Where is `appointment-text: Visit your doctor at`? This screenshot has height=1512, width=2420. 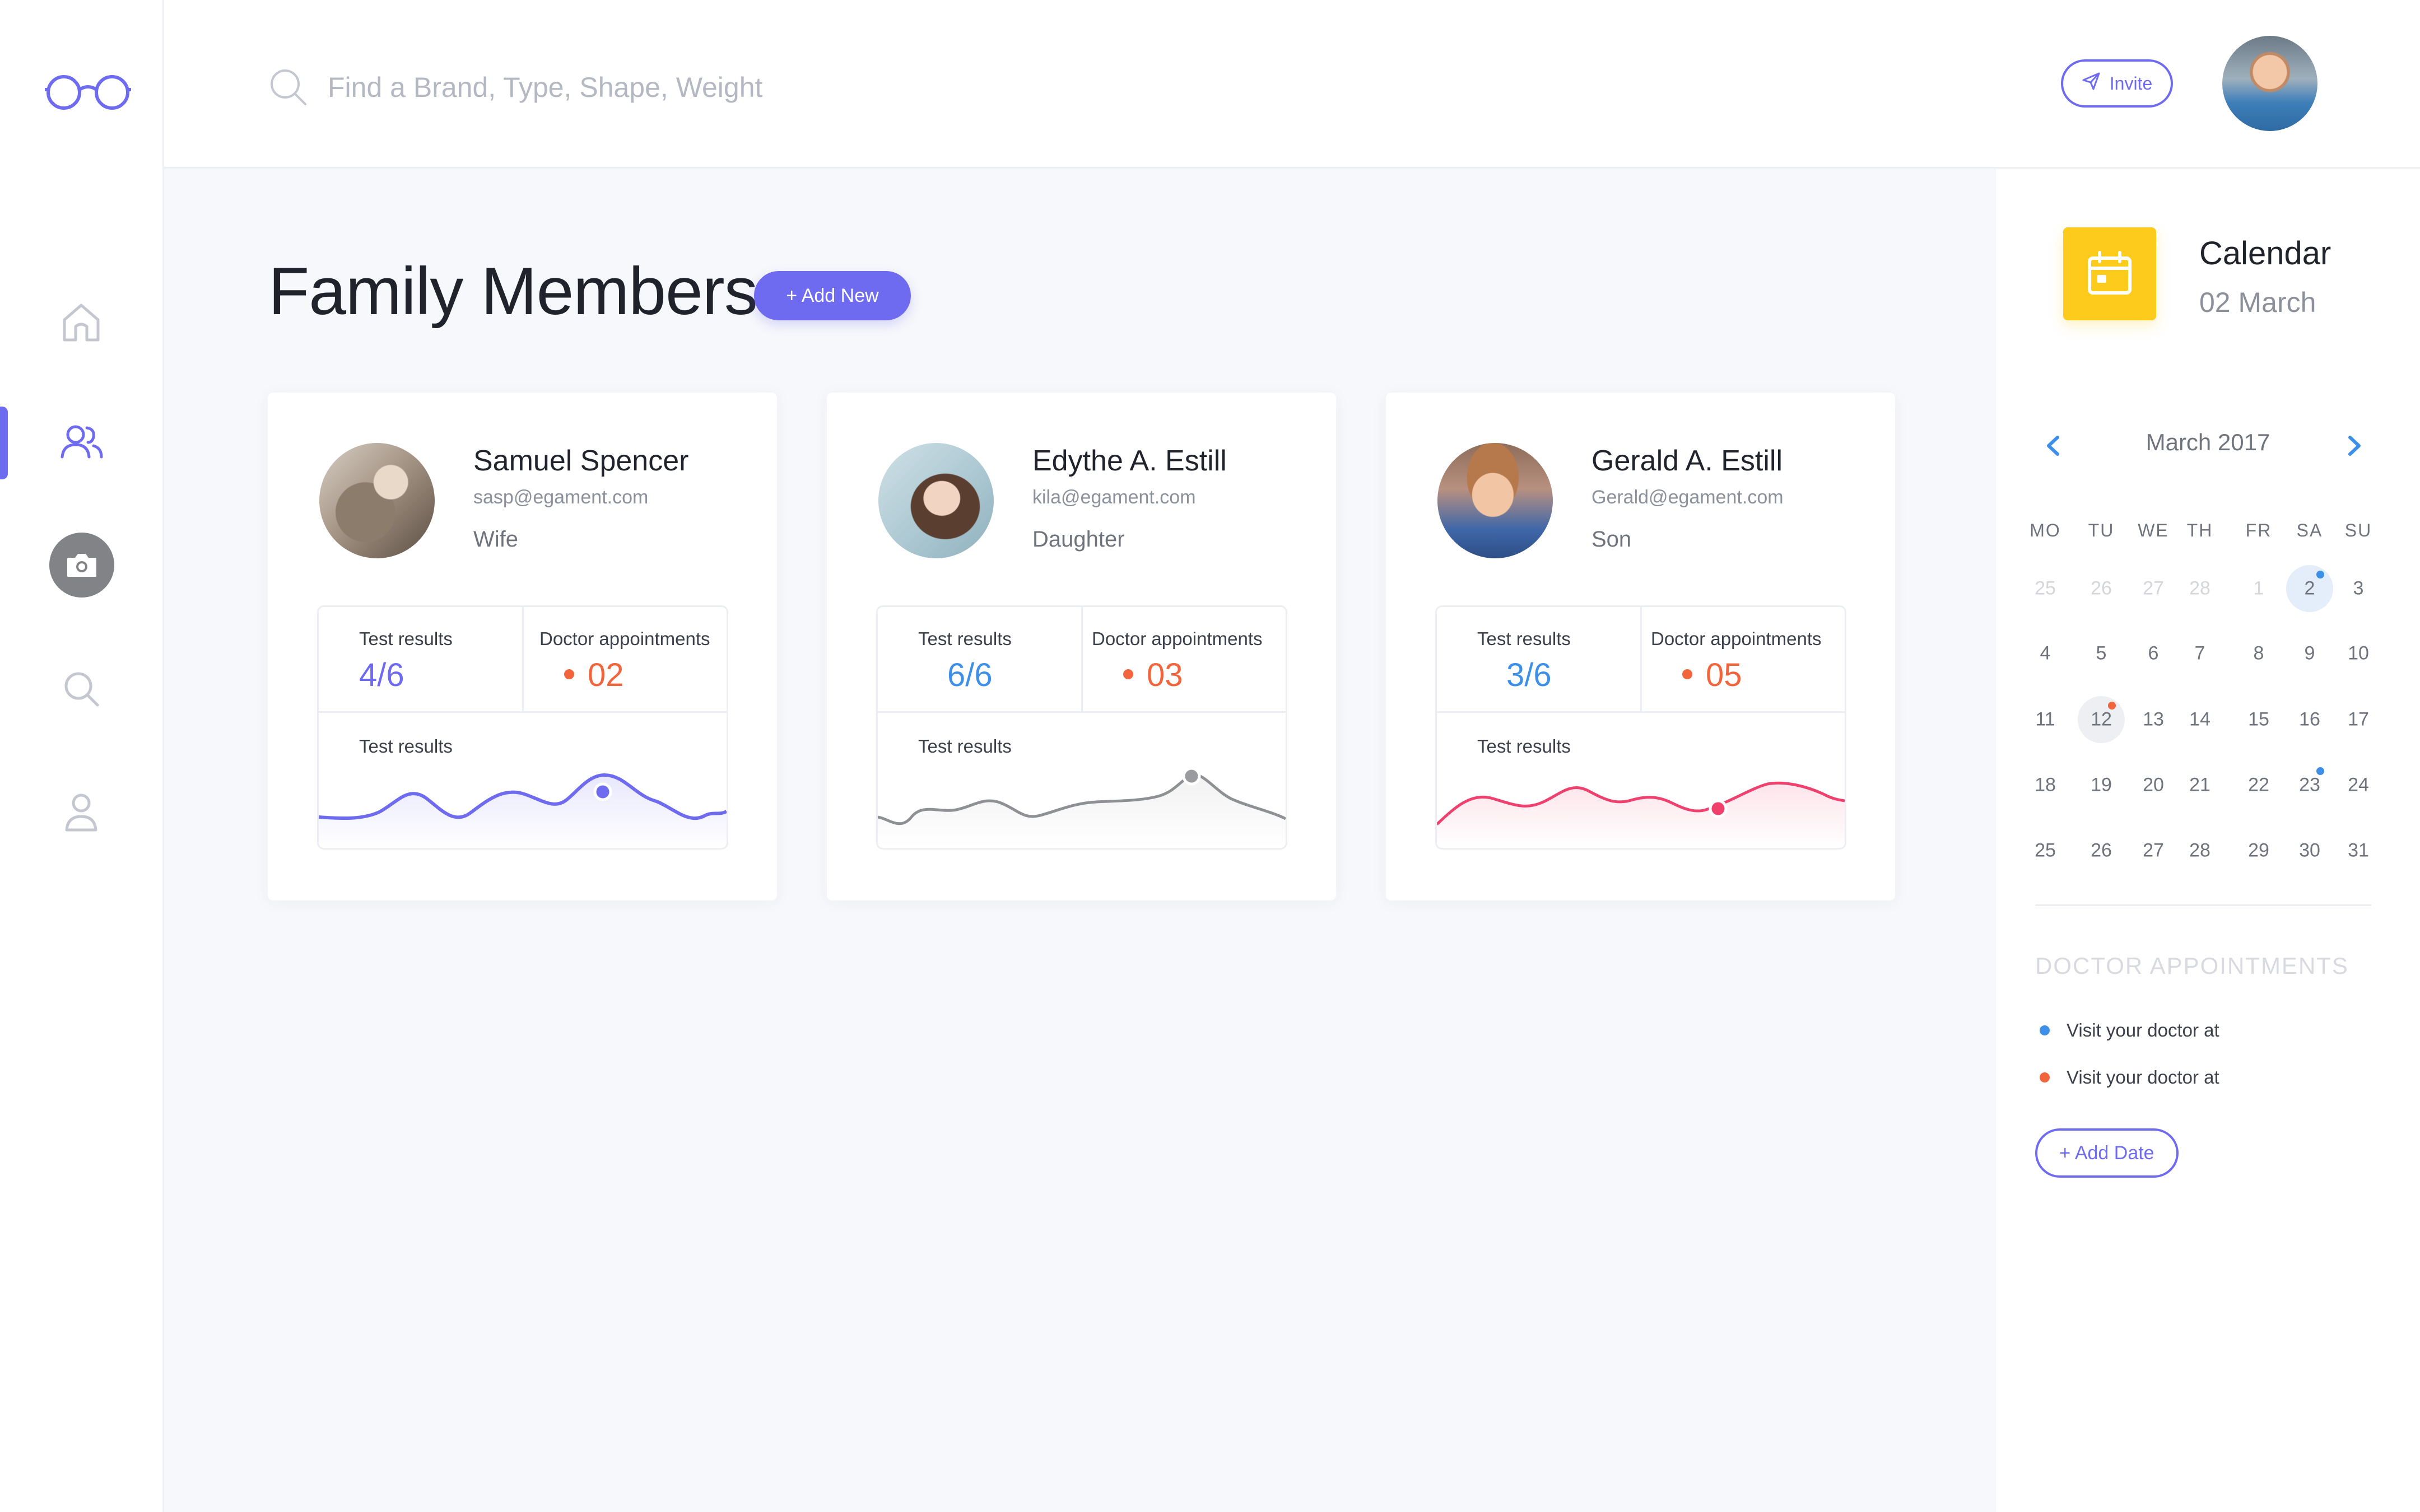 appointment-text: Visit your doctor at is located at coordinates (2143, 1030).